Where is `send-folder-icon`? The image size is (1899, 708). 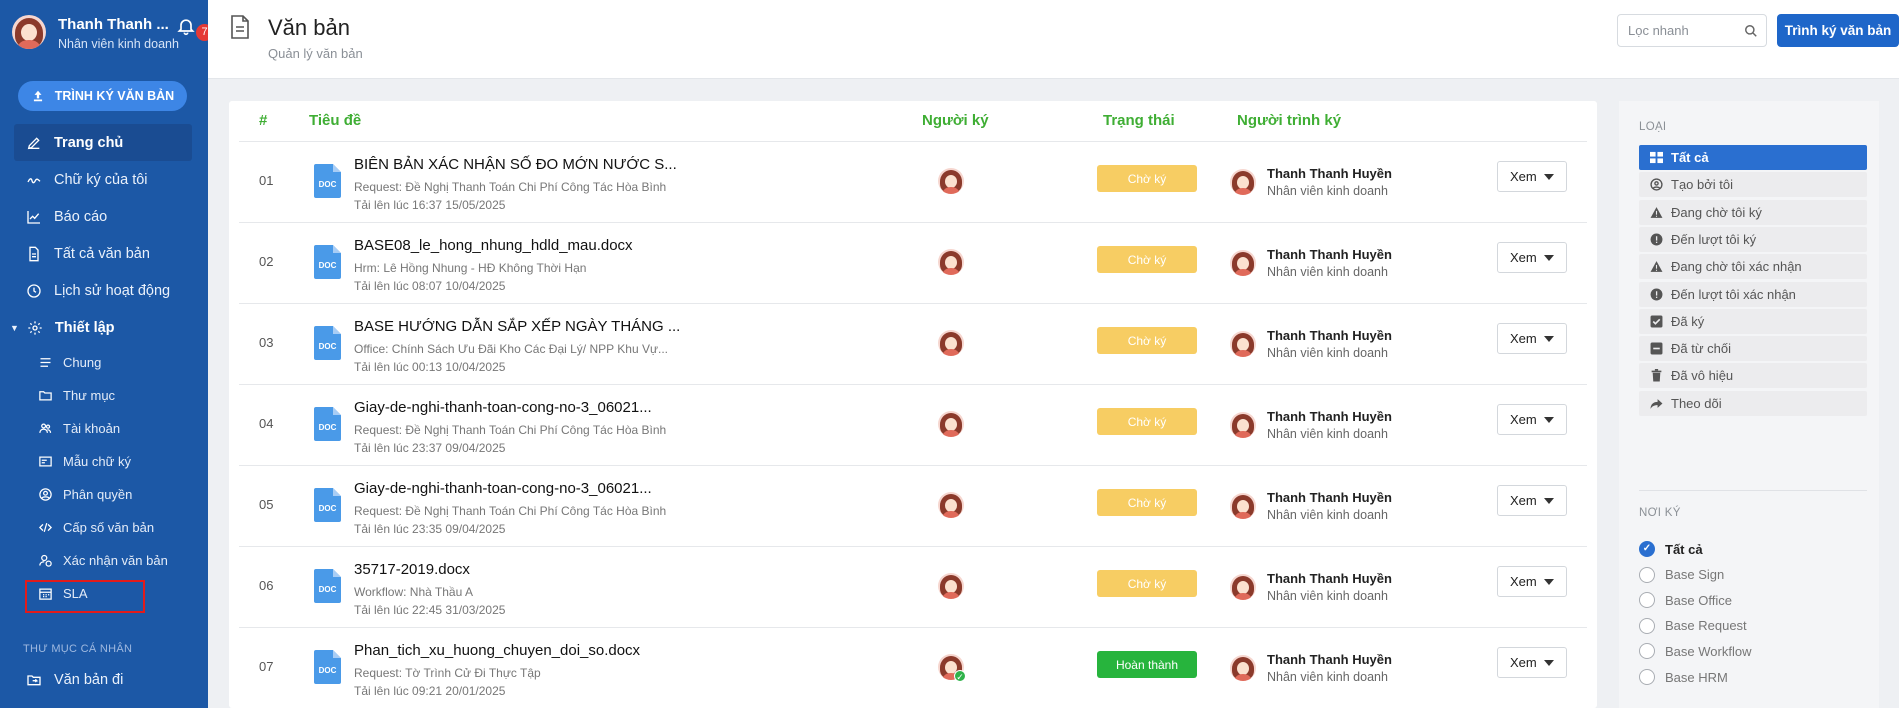
send-folder-icon is located at coordinates (34, 680).